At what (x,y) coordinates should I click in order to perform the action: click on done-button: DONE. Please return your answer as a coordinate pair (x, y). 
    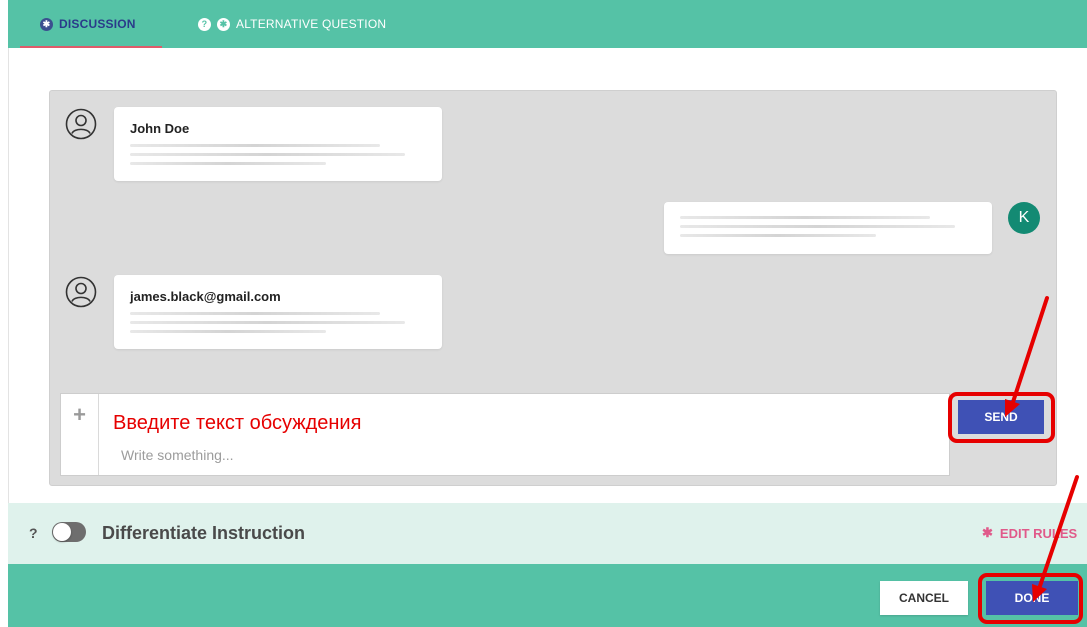
    Looking at the image, I should click on (1032, 598).